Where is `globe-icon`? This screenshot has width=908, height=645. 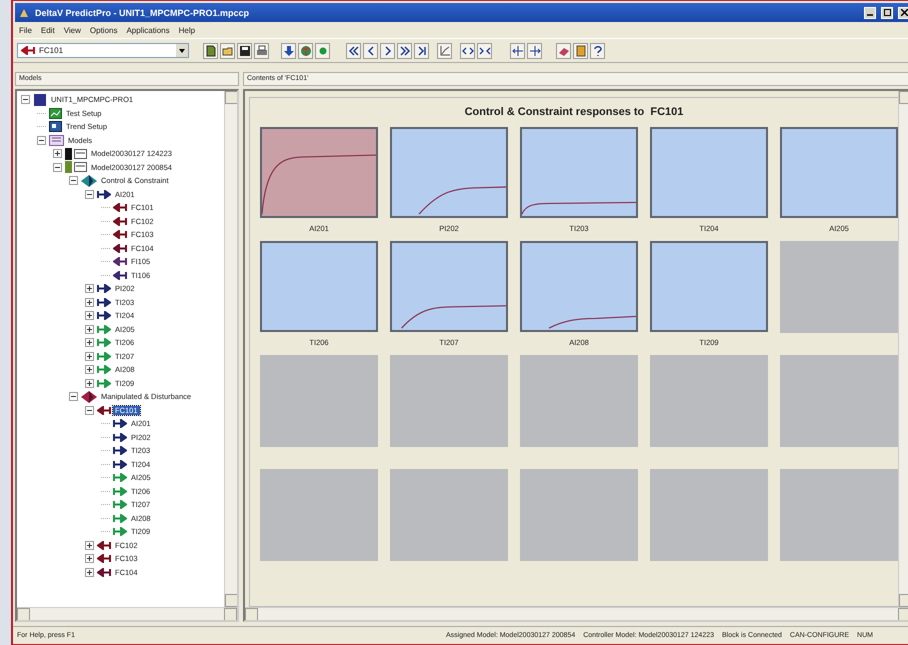
globe-icon is located at coordinates (306, 50).